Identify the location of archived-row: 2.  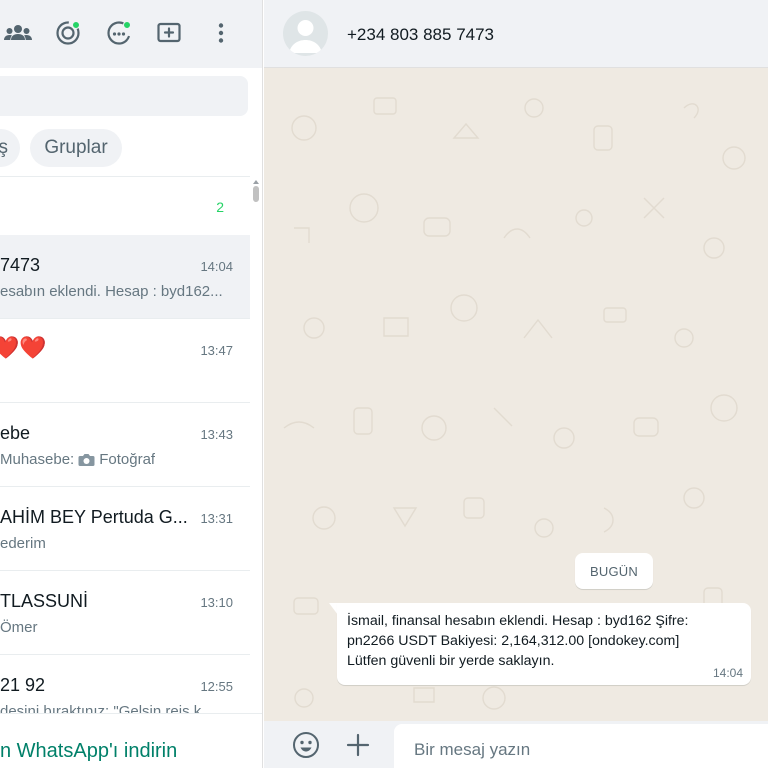
(125, 206).